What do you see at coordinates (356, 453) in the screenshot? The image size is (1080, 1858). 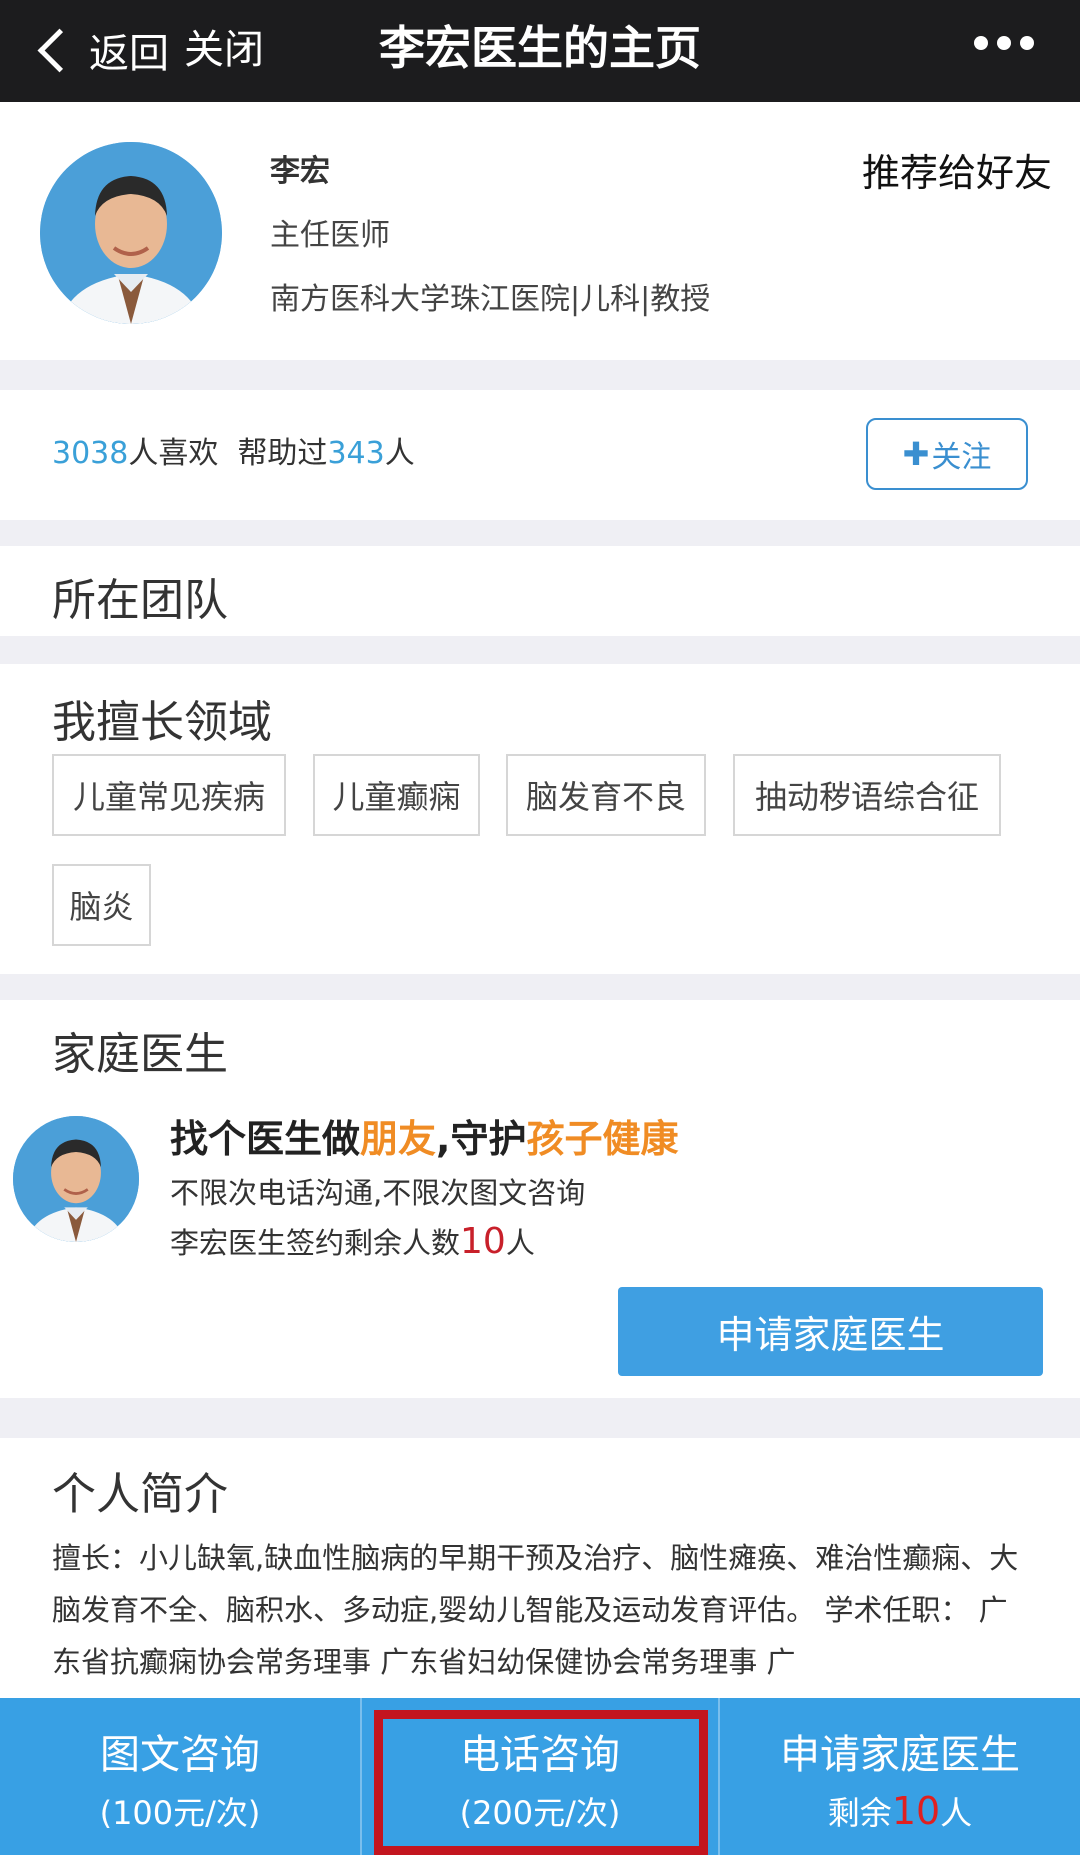 I see `helped-count: 343` at bounding box center [356, 453].